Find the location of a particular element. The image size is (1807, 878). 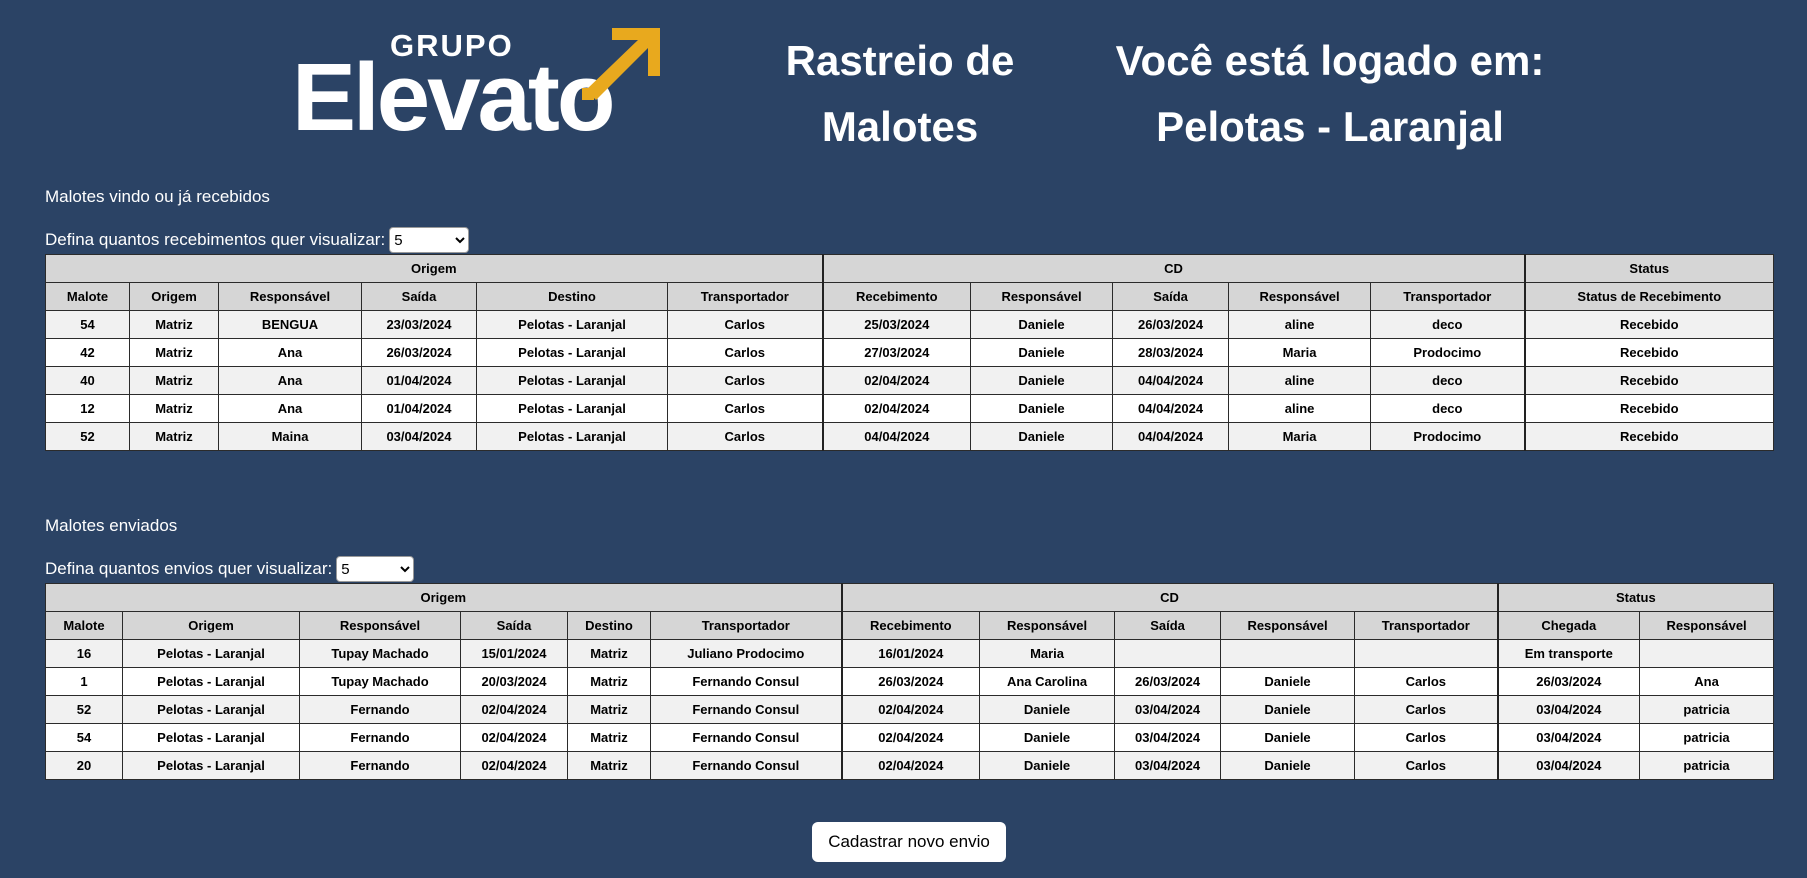

table-cell: Ana Carolina is located at coordinates (1047, 681).